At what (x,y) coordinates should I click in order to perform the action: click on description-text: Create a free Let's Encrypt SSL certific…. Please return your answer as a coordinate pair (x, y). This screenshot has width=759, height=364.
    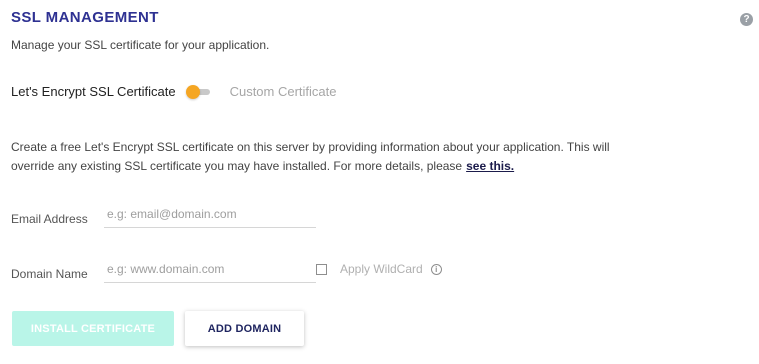
    Looking at the image, I should click on (310, 156).